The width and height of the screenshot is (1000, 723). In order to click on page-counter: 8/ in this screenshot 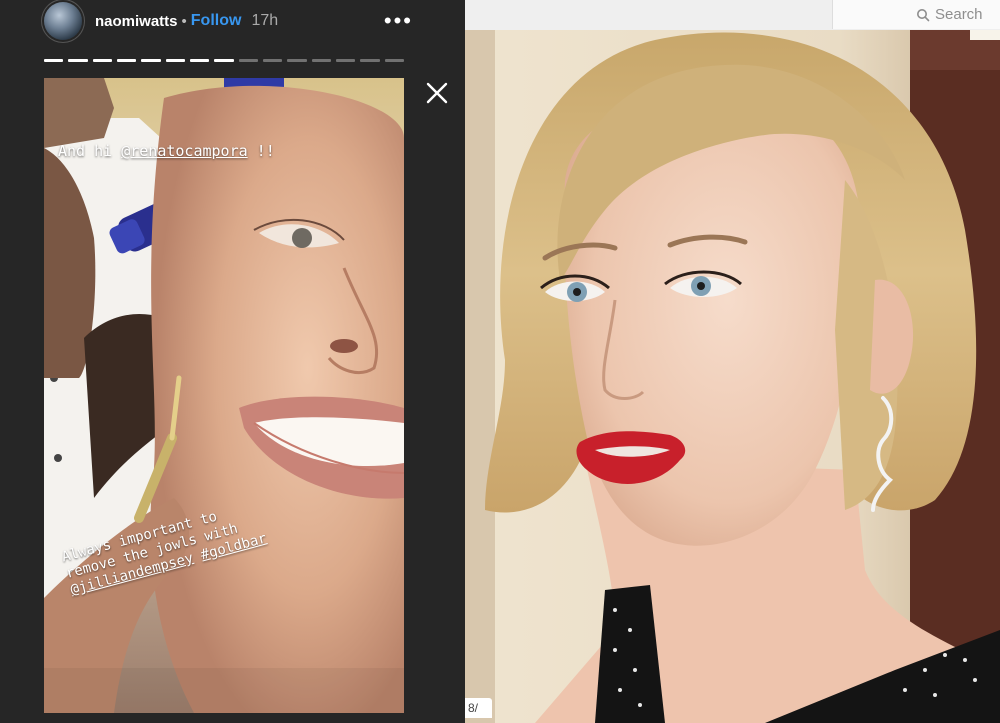, I will do `click(478, 708)`.